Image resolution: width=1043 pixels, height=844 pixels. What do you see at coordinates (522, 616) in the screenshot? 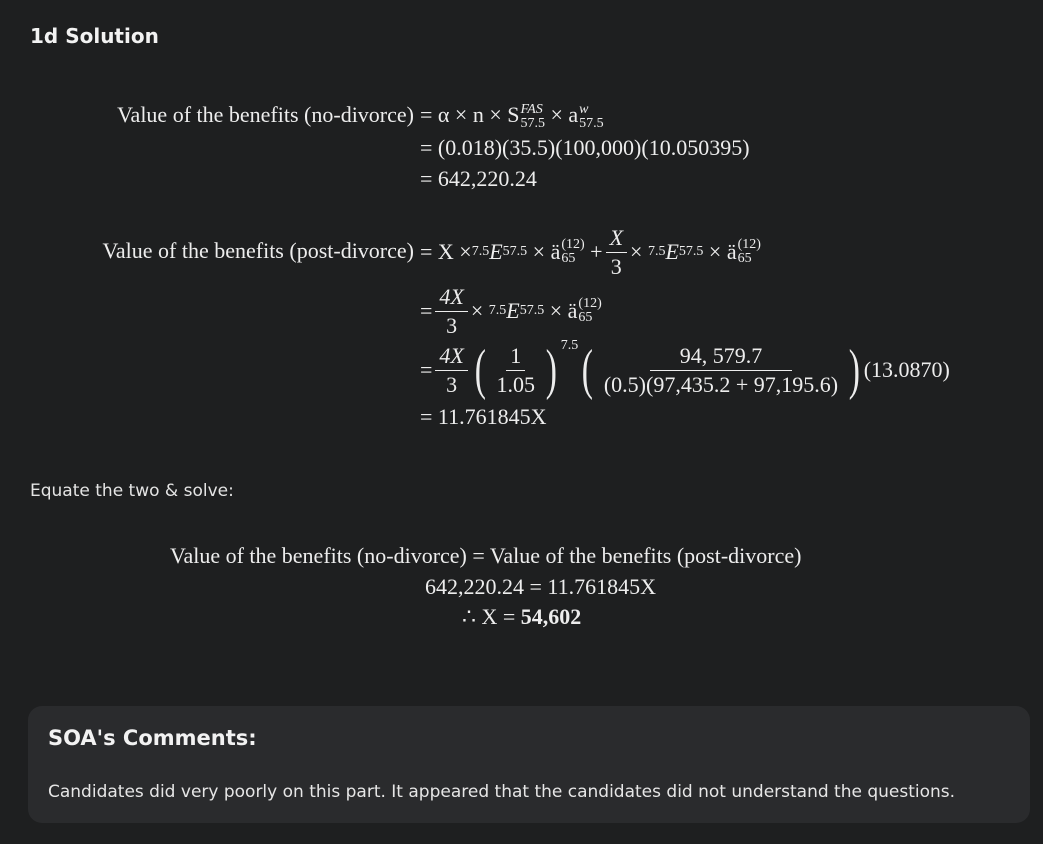
I see `eq3-line3: ∴ X = 54,602` at bounding box center [522, 616].